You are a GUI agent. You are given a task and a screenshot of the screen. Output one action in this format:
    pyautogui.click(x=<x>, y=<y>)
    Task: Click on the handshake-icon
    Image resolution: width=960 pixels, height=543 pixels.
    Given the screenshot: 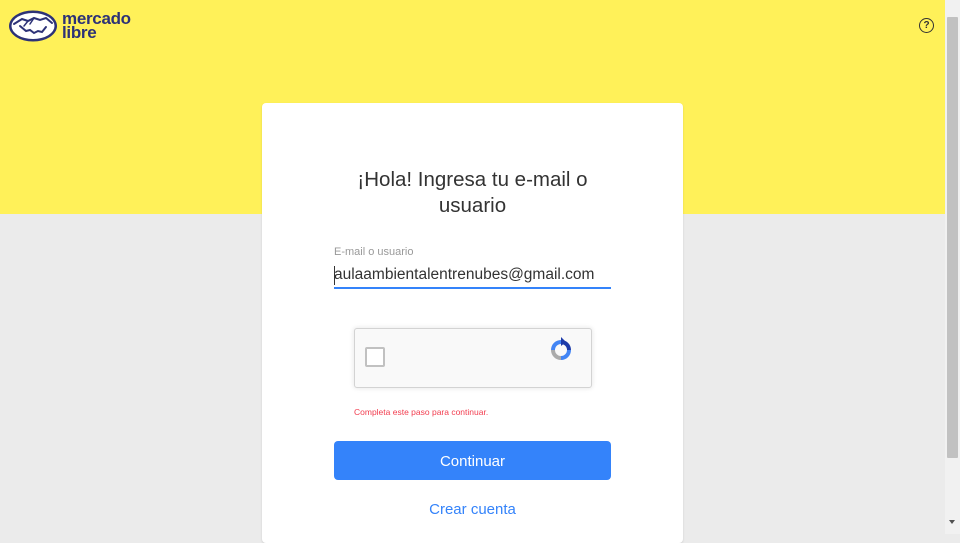 What is the action you would take?
    pyautogui.click(x=33, y=26)
    